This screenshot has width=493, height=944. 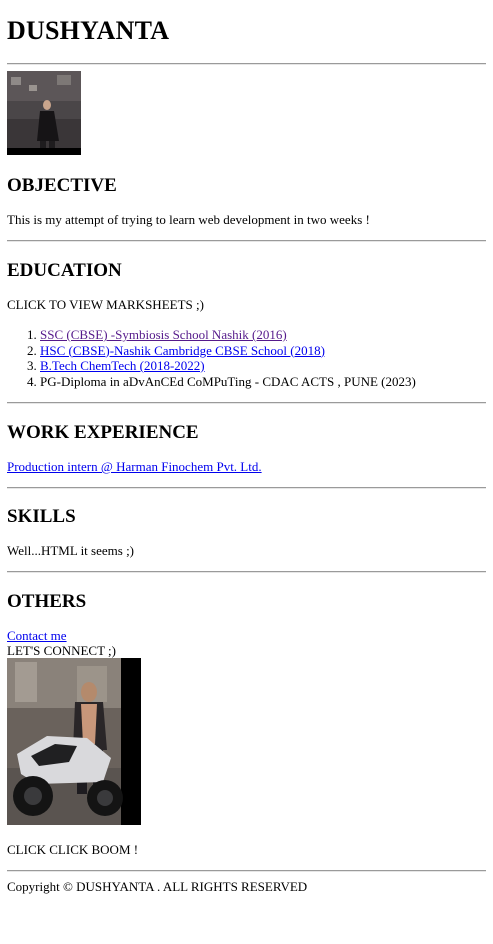 I want to click on profile-photo-art, so click(x=44, y=113).